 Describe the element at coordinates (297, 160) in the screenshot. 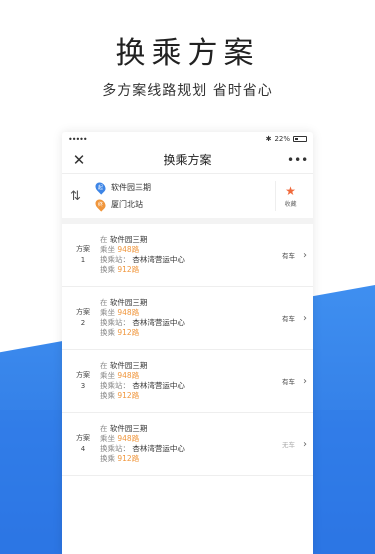

I see `more-icon: •••` at that location.